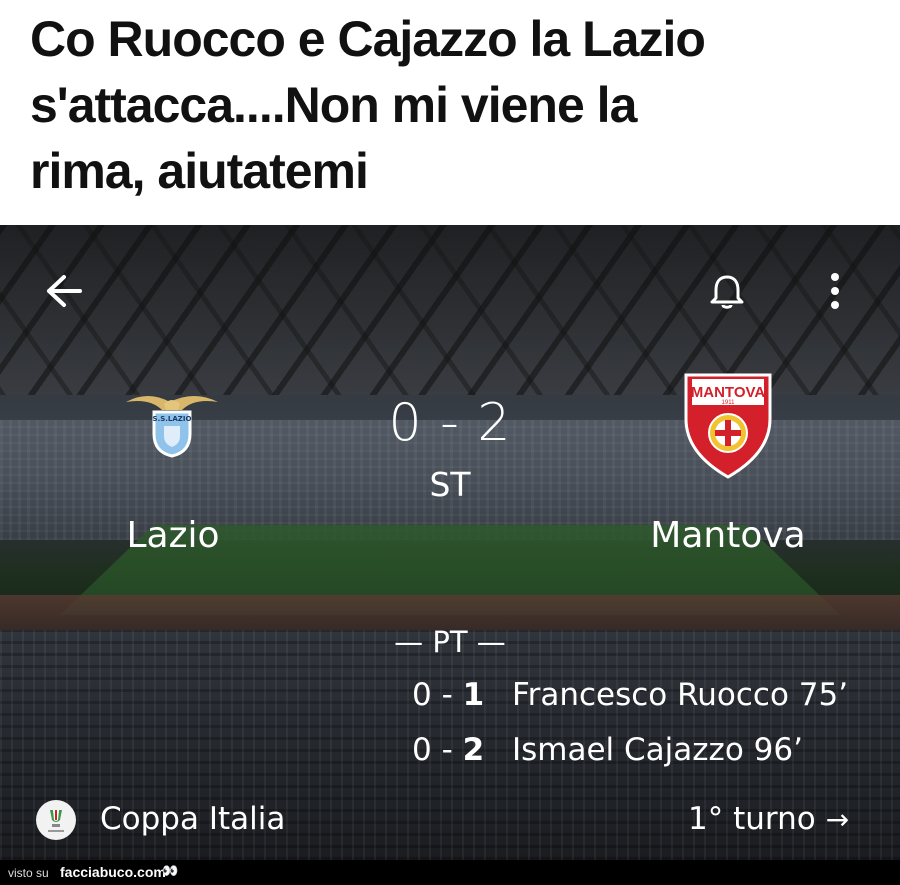 Image resolution: width=900 pixels, height=885 pixels. I want to click on half-label: — PT —, so click(450, 642).